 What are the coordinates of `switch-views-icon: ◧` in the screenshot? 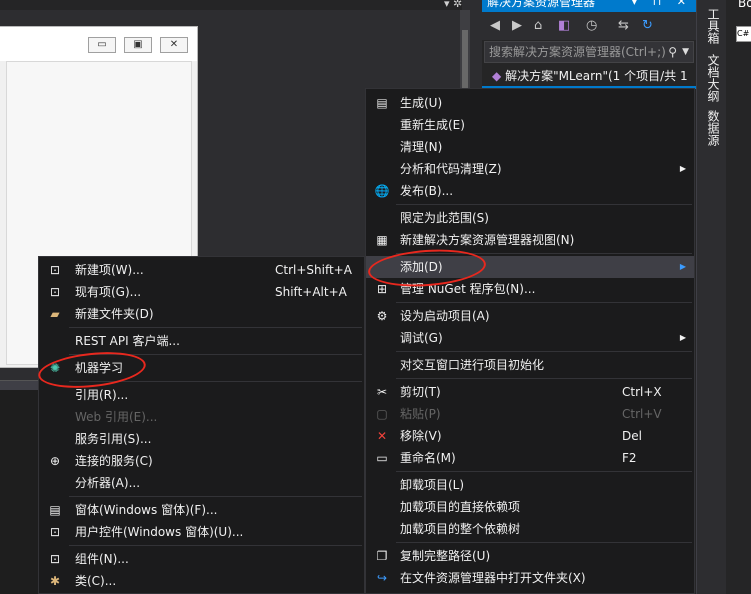 It's located at (564, 25).